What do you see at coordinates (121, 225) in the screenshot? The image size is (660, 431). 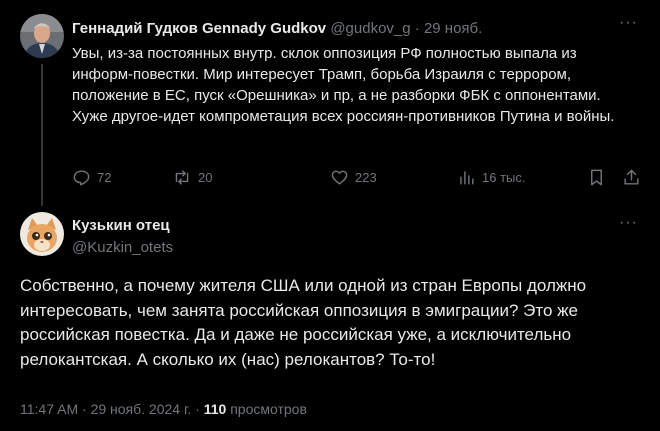 I see `author-name: Кузькин отец` at bounding box center [121, 225].